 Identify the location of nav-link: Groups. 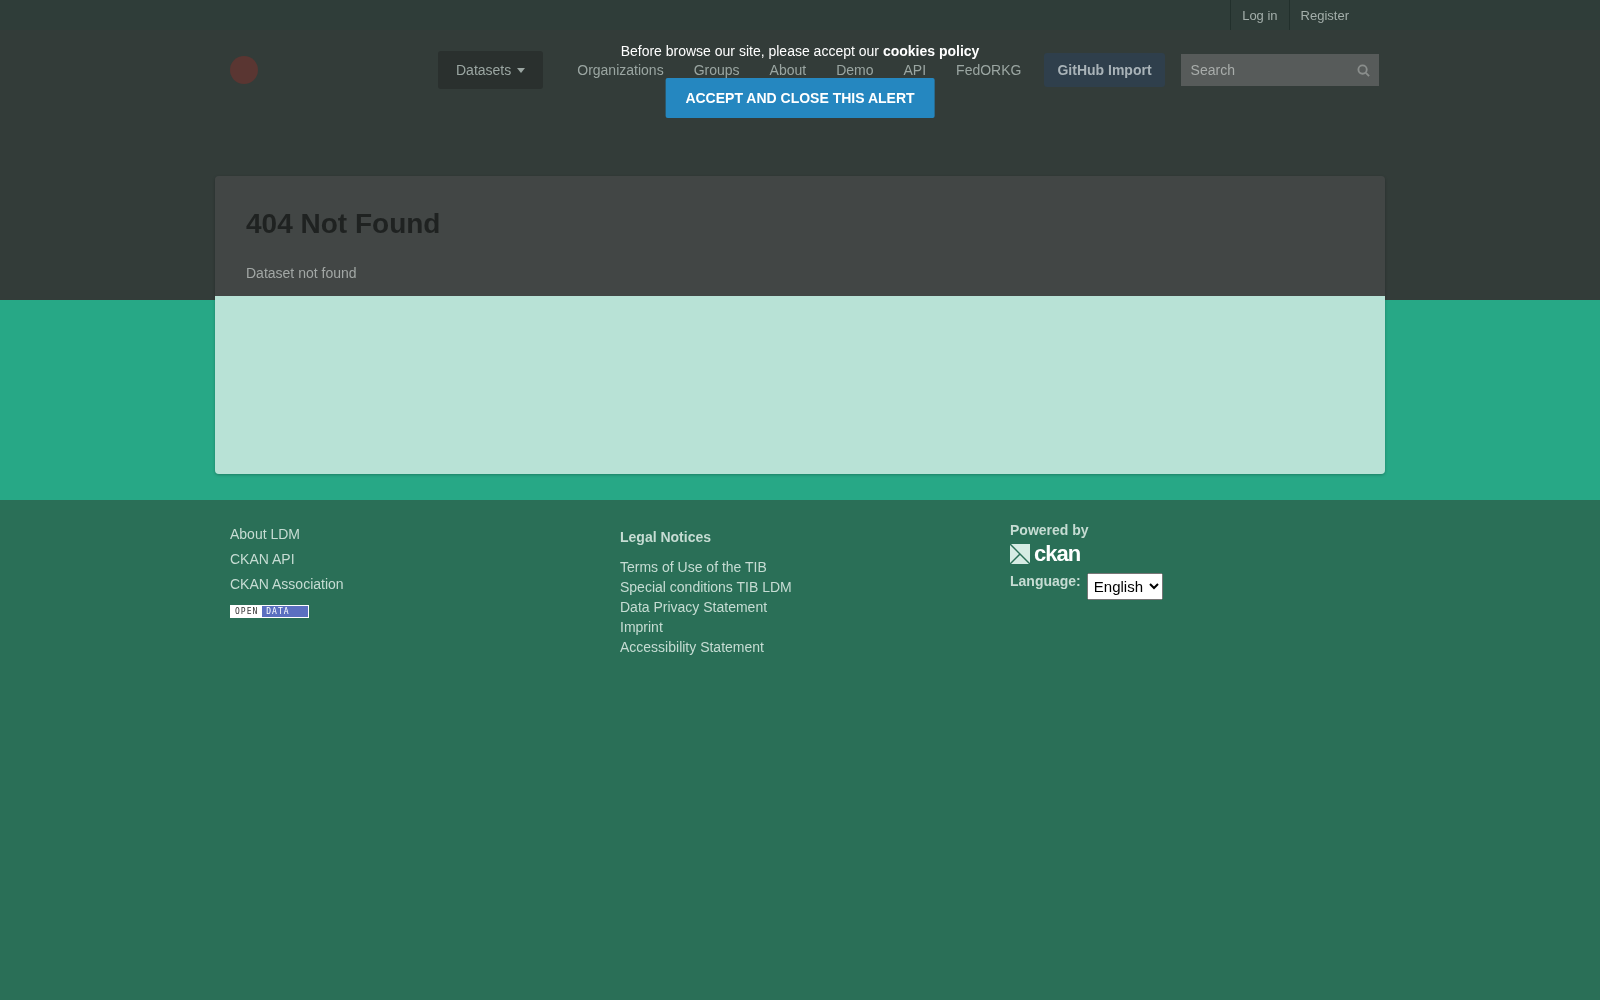
(716, 70).